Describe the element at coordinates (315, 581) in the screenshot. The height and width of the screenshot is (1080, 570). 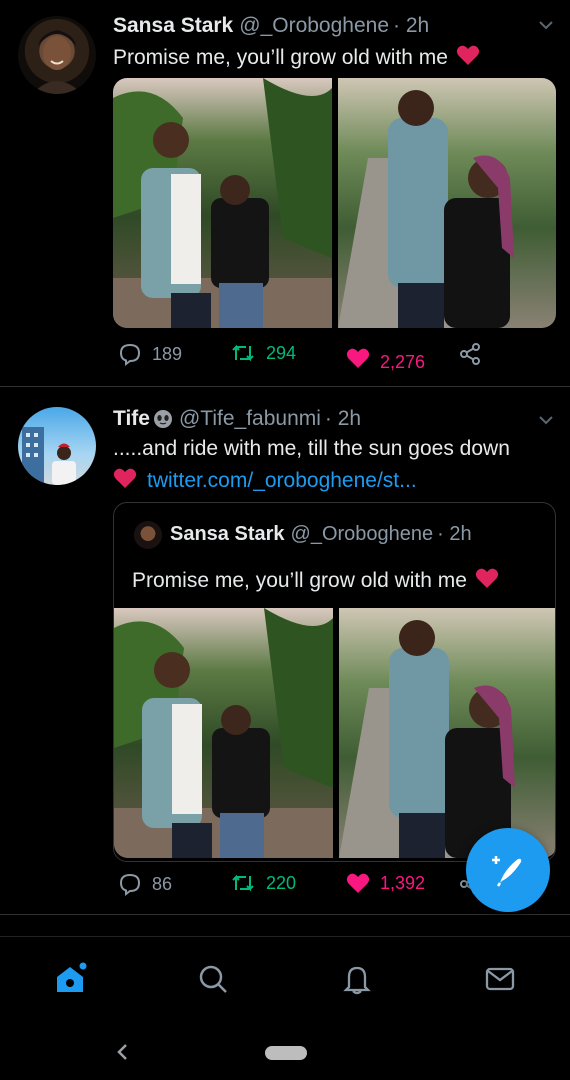
I see `quoted-text: Promise me, you’ll grow old with me` at that location.